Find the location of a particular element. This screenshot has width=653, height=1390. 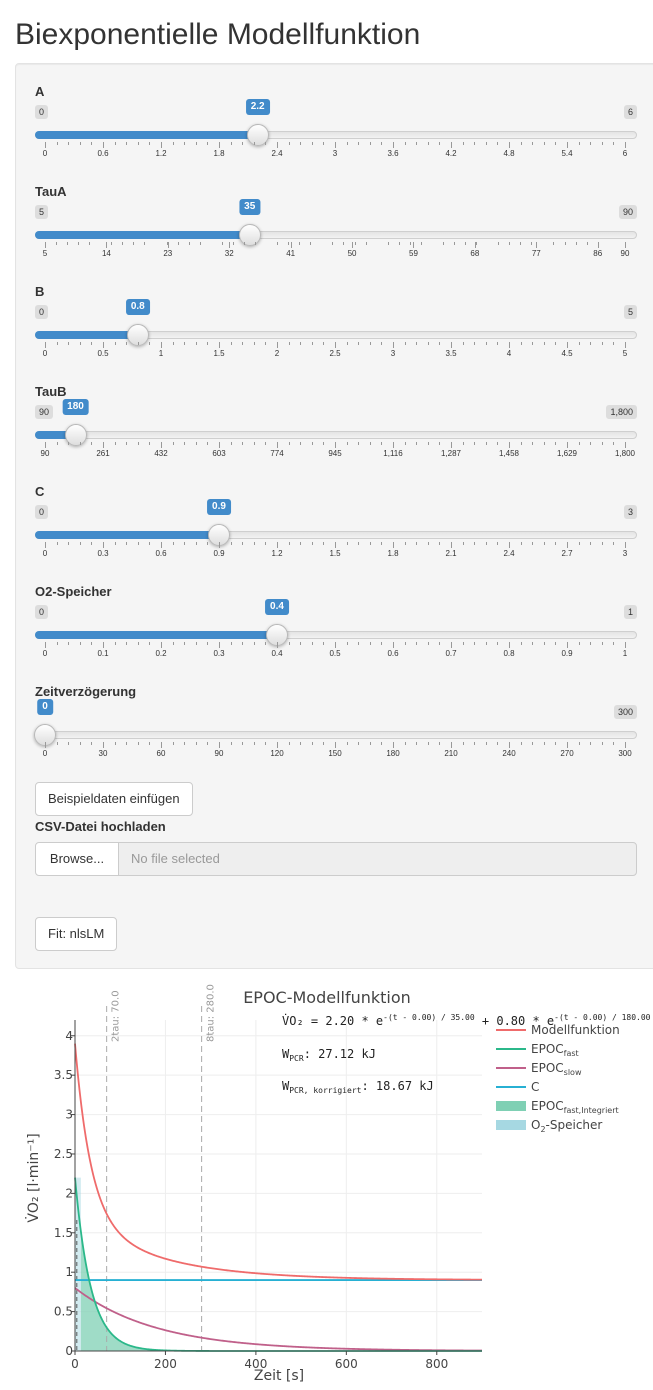

slider-value-label: 0 is located at coordinates (45, 707).